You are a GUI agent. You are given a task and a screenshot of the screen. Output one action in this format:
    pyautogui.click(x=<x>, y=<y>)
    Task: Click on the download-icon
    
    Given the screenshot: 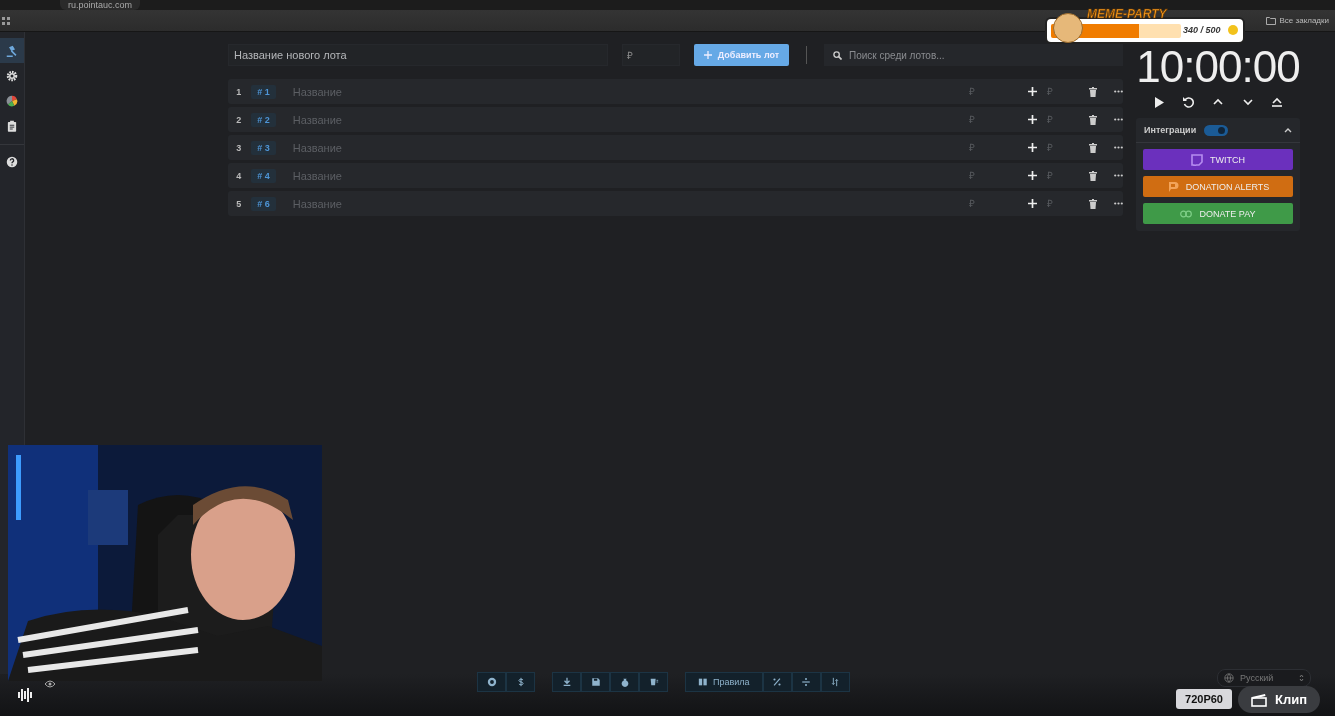 What is the action you would take?
    pyautogui.click(x=566, y=682)
    